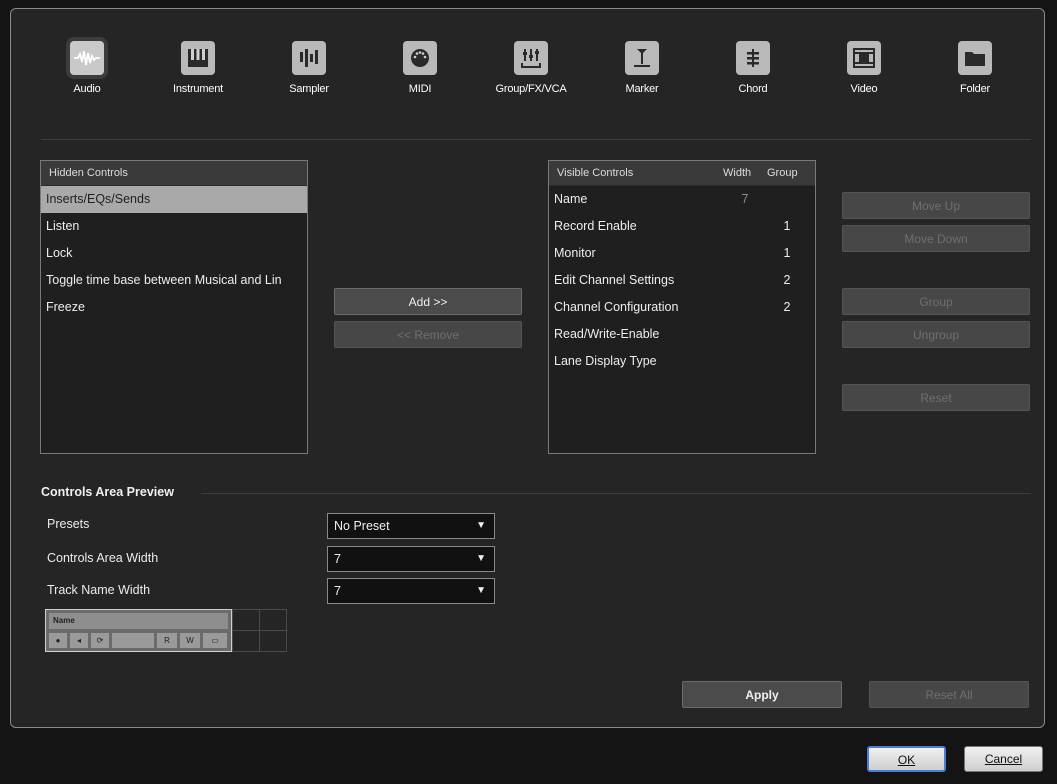  I want to click on control-name: Edit Channel Settings, so click(614, 280).